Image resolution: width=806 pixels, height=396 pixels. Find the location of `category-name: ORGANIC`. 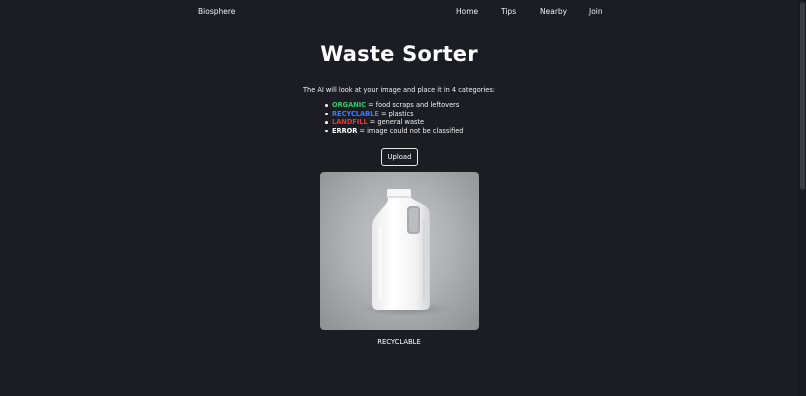

category-name: ORGANIC is located at coordinates (349, 105).